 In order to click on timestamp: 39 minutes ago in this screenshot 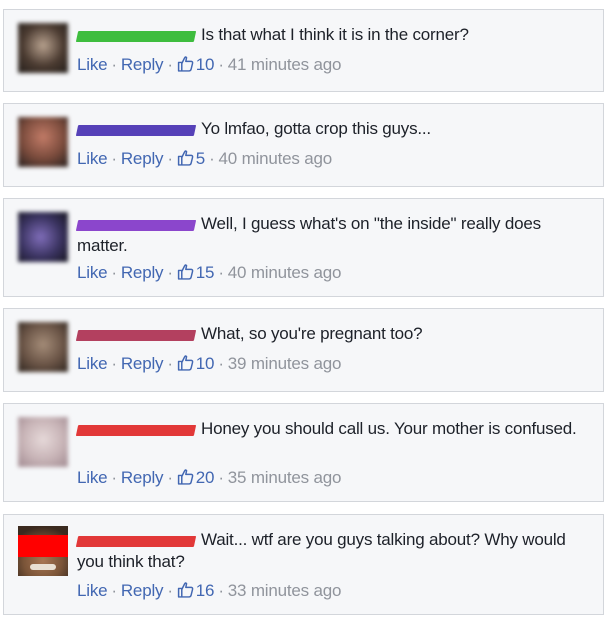, I will do `click(285, 363)`.